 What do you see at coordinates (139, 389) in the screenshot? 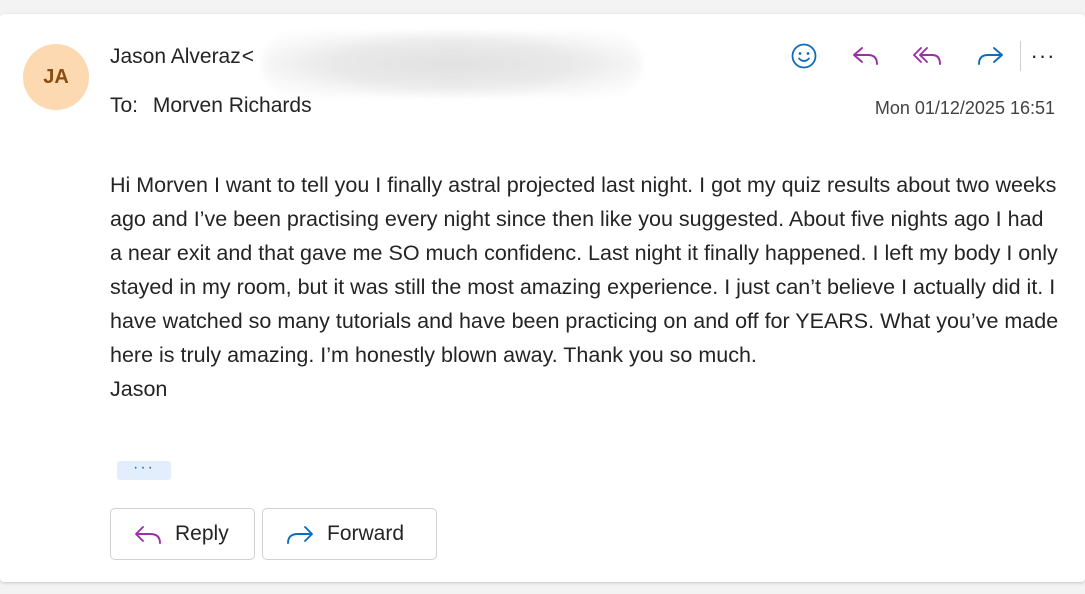
I see `body-signature: Jason` at bounding box center [139, 389].